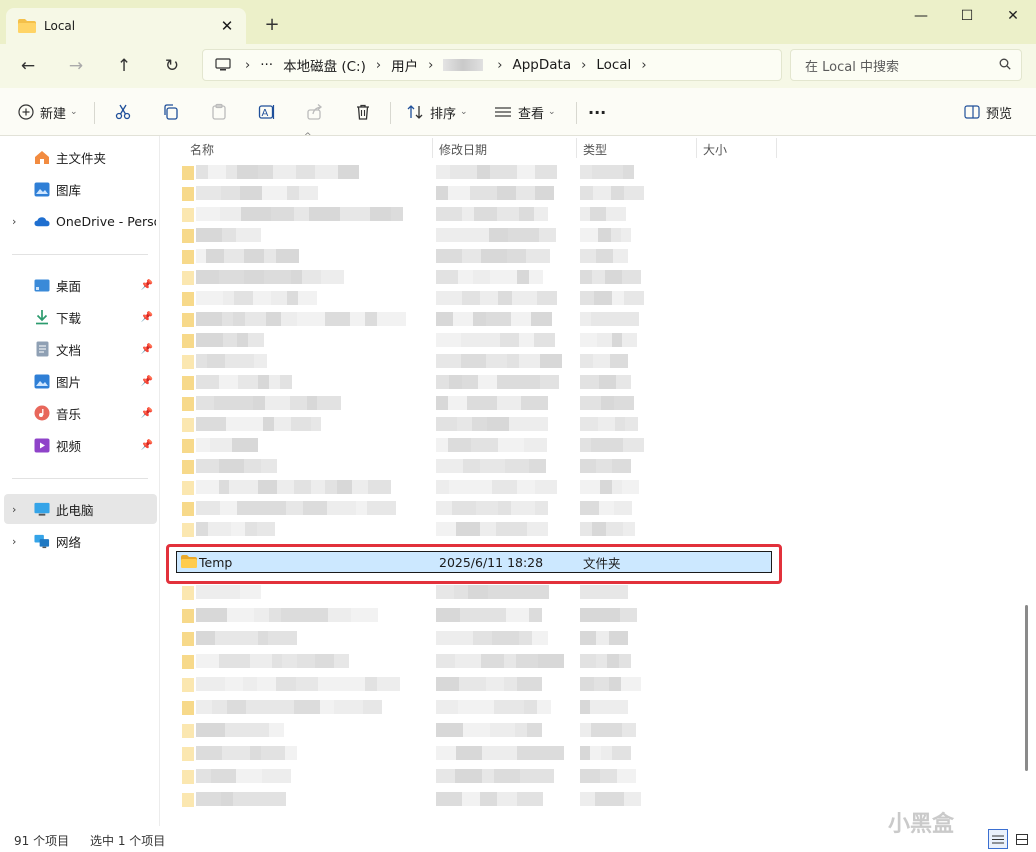 The width and height of the screenshot is (1036, 852). Describe the element at coordinates (76, 66) in the screenshot. I see `forward-button: →` at that location.